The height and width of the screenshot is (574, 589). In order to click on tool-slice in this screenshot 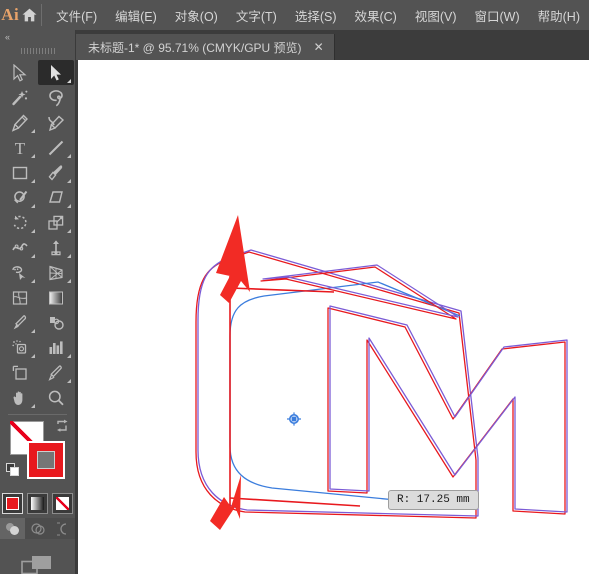, I will do `click(56, 372)`.